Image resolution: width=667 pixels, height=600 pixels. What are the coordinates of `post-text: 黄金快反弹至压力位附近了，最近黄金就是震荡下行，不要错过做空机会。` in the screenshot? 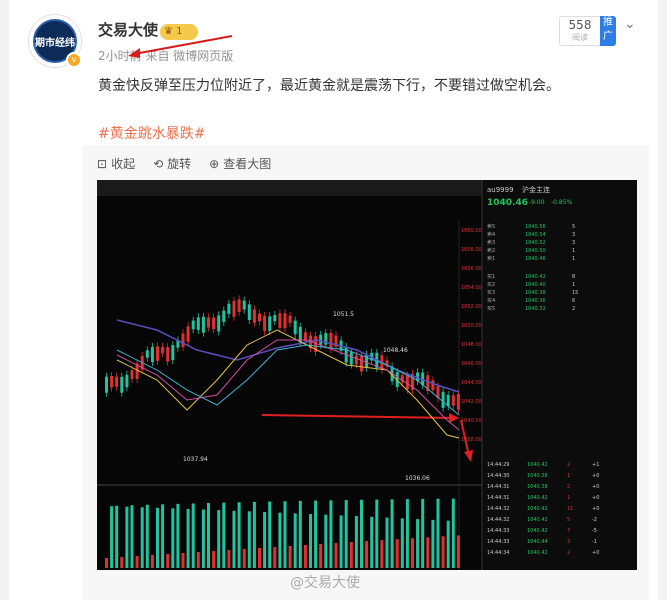 It's located at (329, 86).